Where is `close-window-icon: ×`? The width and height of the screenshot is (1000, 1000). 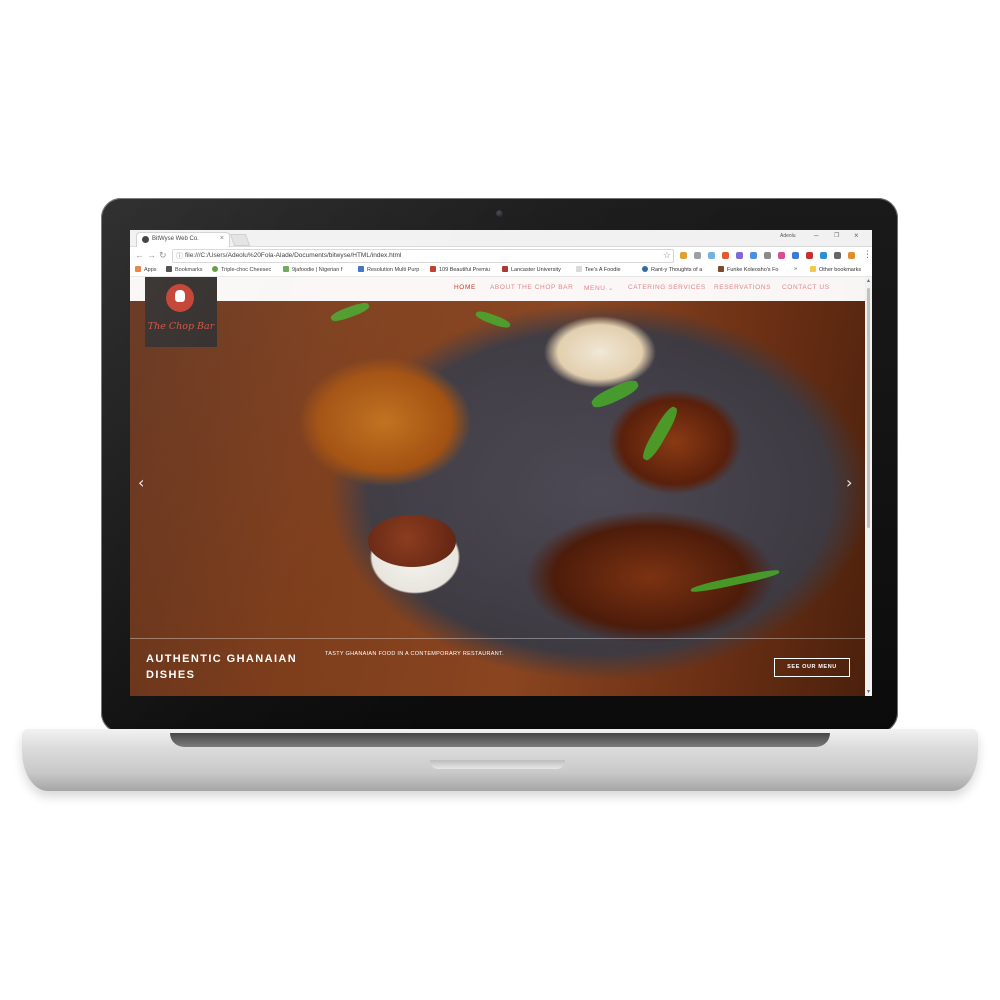 close-window-icon: × is located at coordinates (856, 236).